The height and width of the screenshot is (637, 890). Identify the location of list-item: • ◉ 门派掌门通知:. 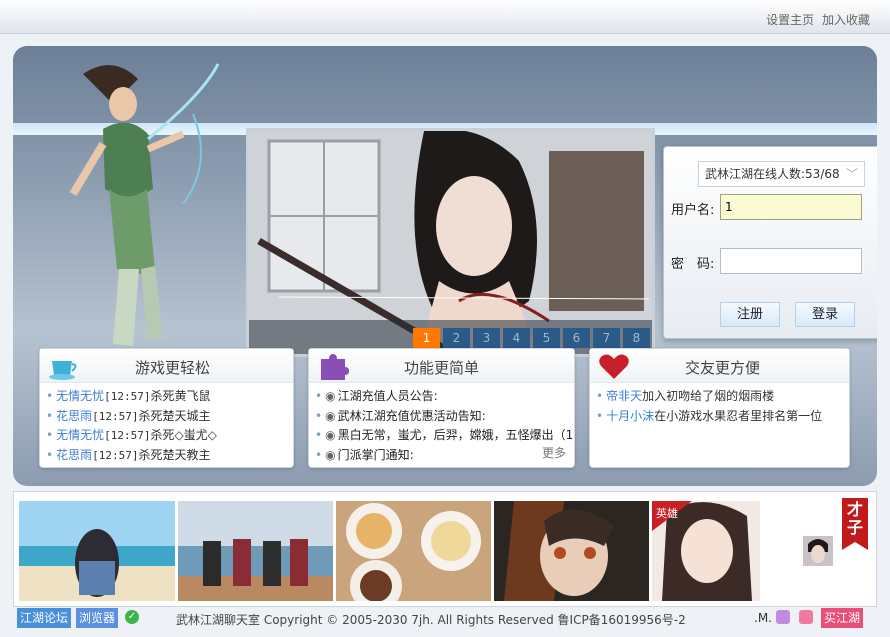
(364, 454).